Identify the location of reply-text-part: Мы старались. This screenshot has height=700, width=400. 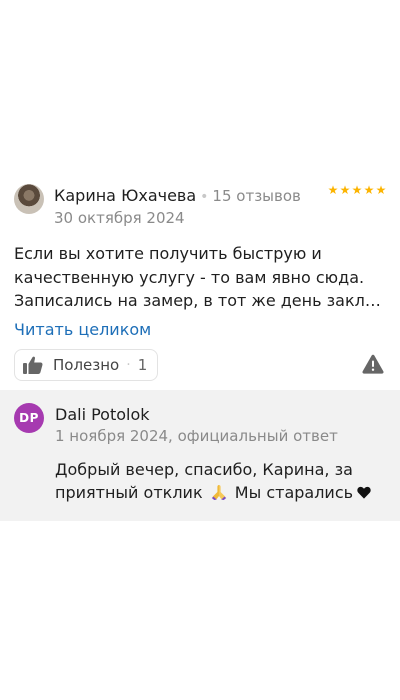
(294, 492).